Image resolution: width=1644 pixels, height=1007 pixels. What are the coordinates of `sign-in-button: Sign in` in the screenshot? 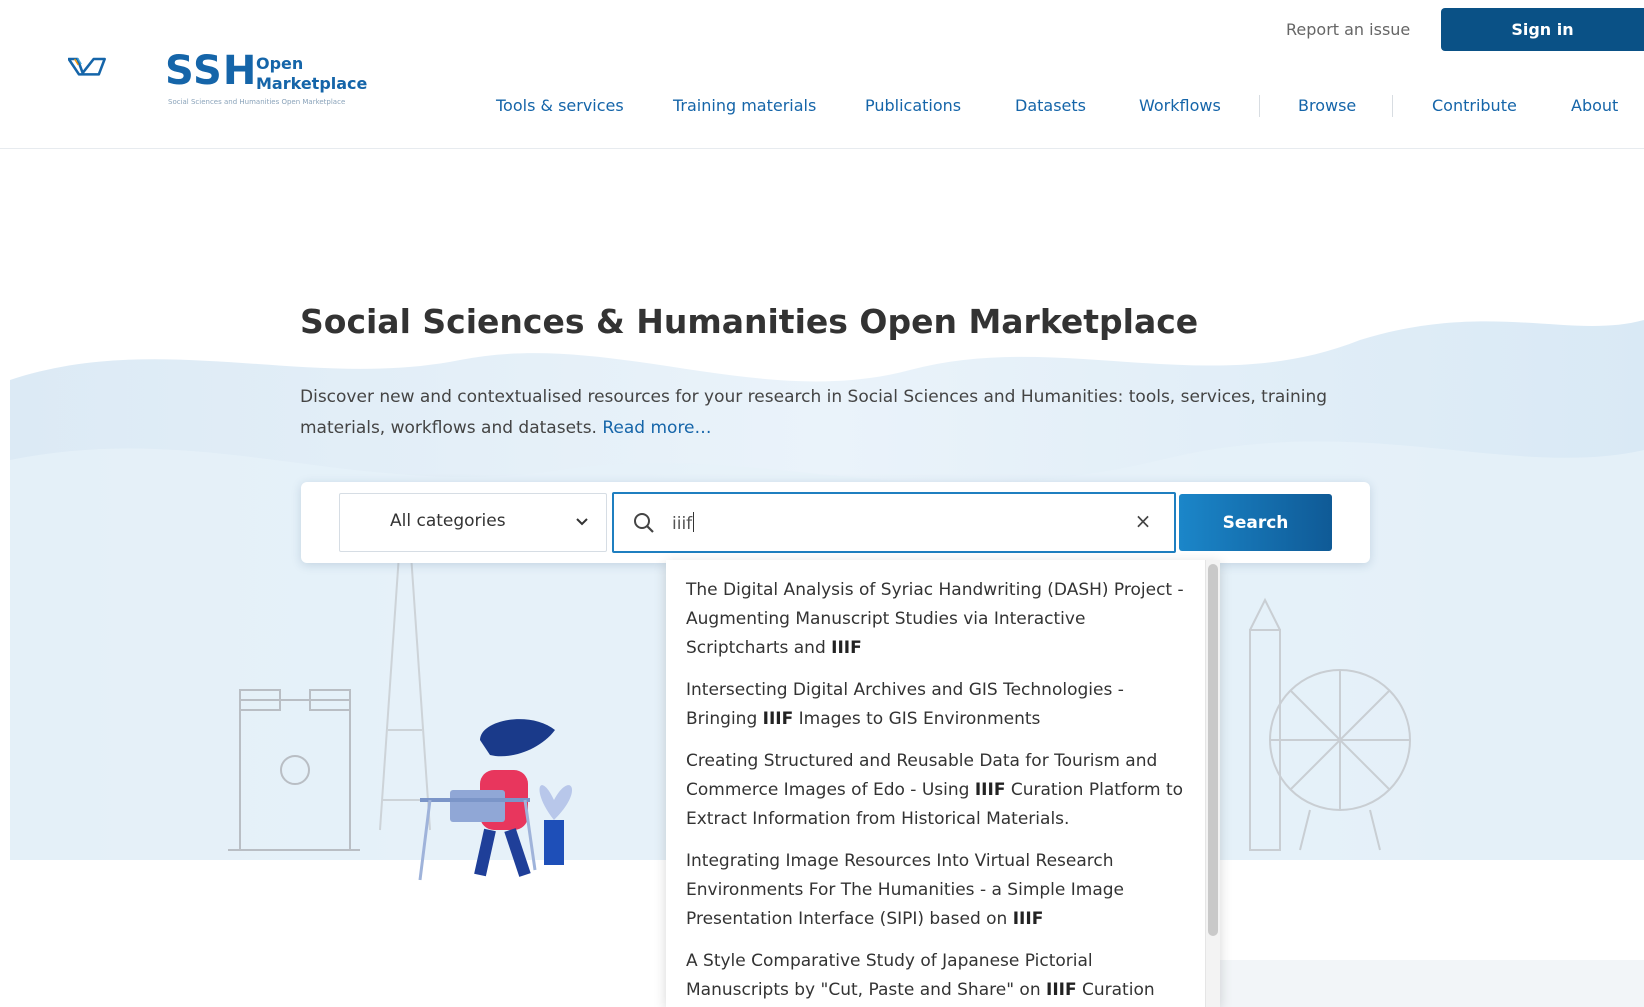 It's located at (1542, 29).